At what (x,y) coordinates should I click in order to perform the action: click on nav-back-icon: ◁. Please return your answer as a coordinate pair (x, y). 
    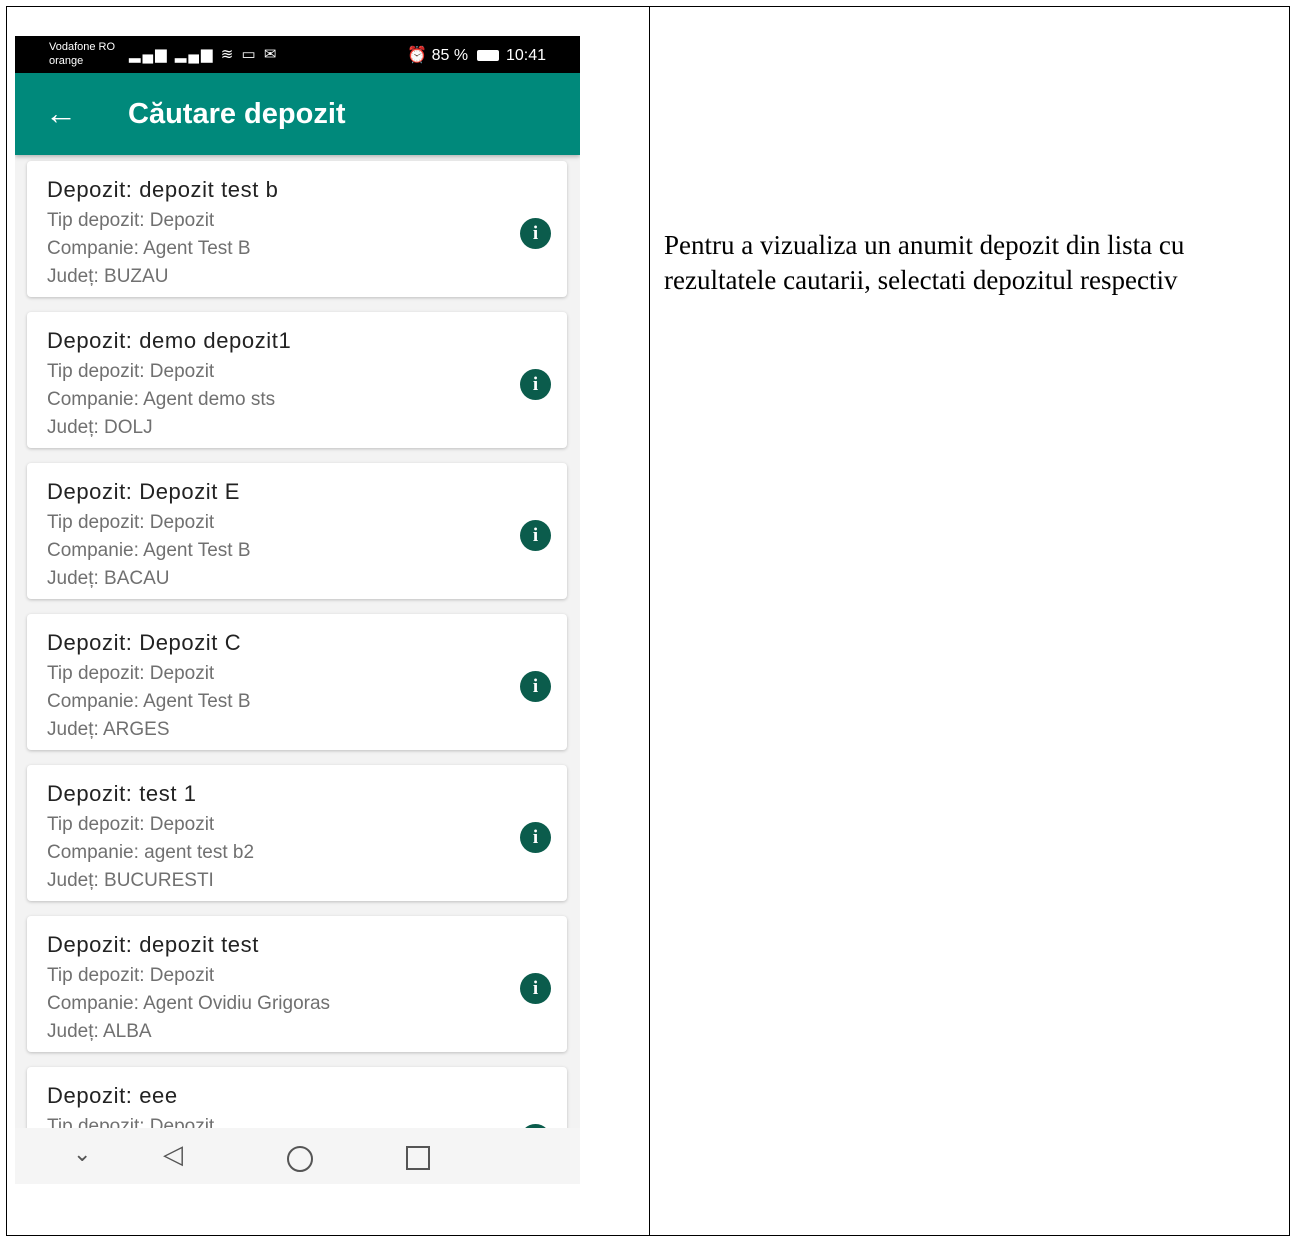
    Looking at the image, I should click on (173, 1154).